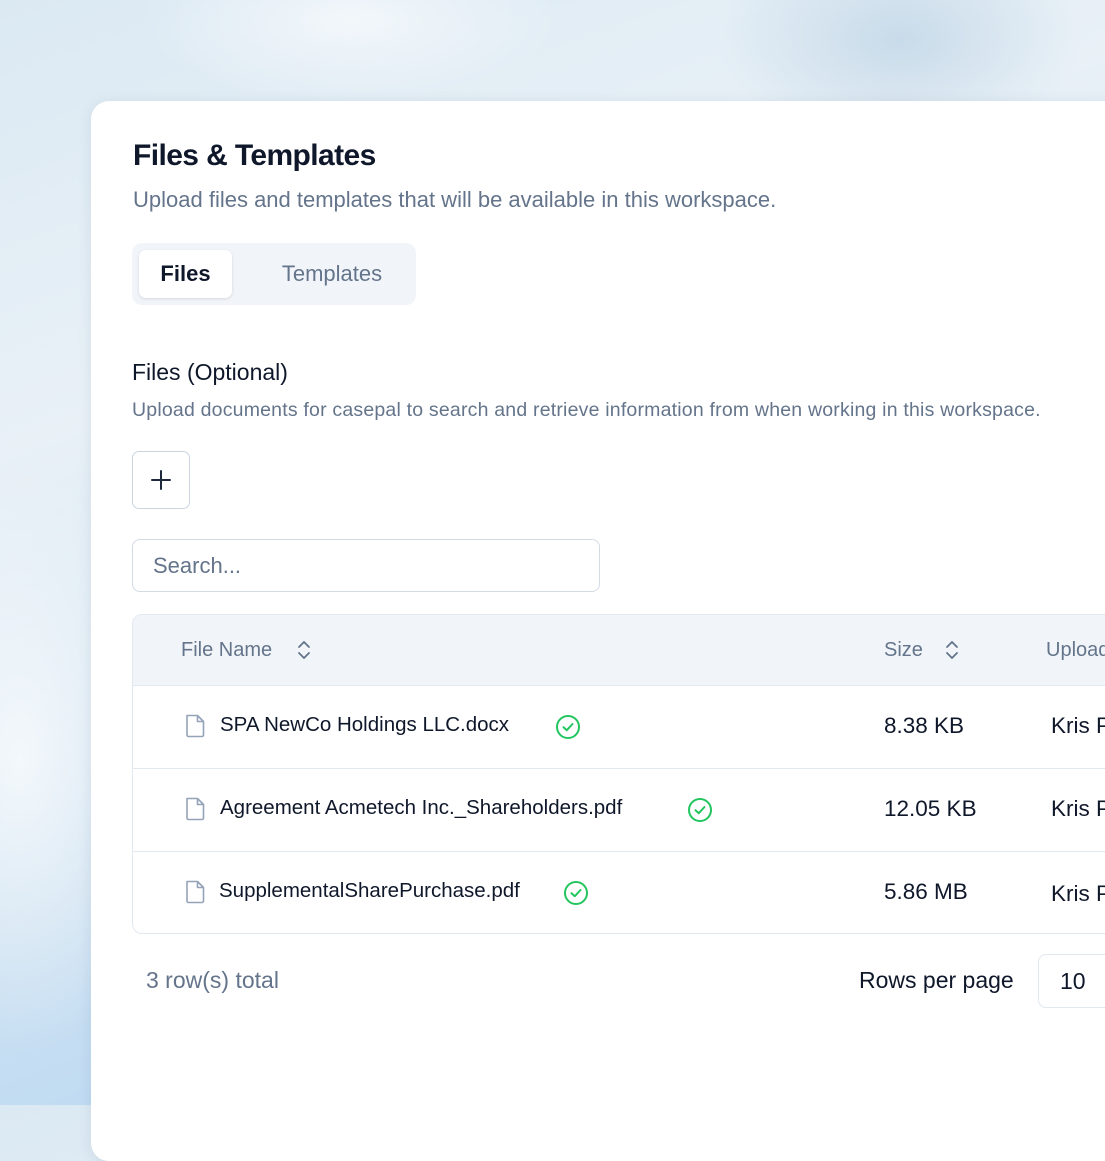 This screenshot has height=1161, width=1105. I want to click on tab-list: Files Templates, so click(274, 274).